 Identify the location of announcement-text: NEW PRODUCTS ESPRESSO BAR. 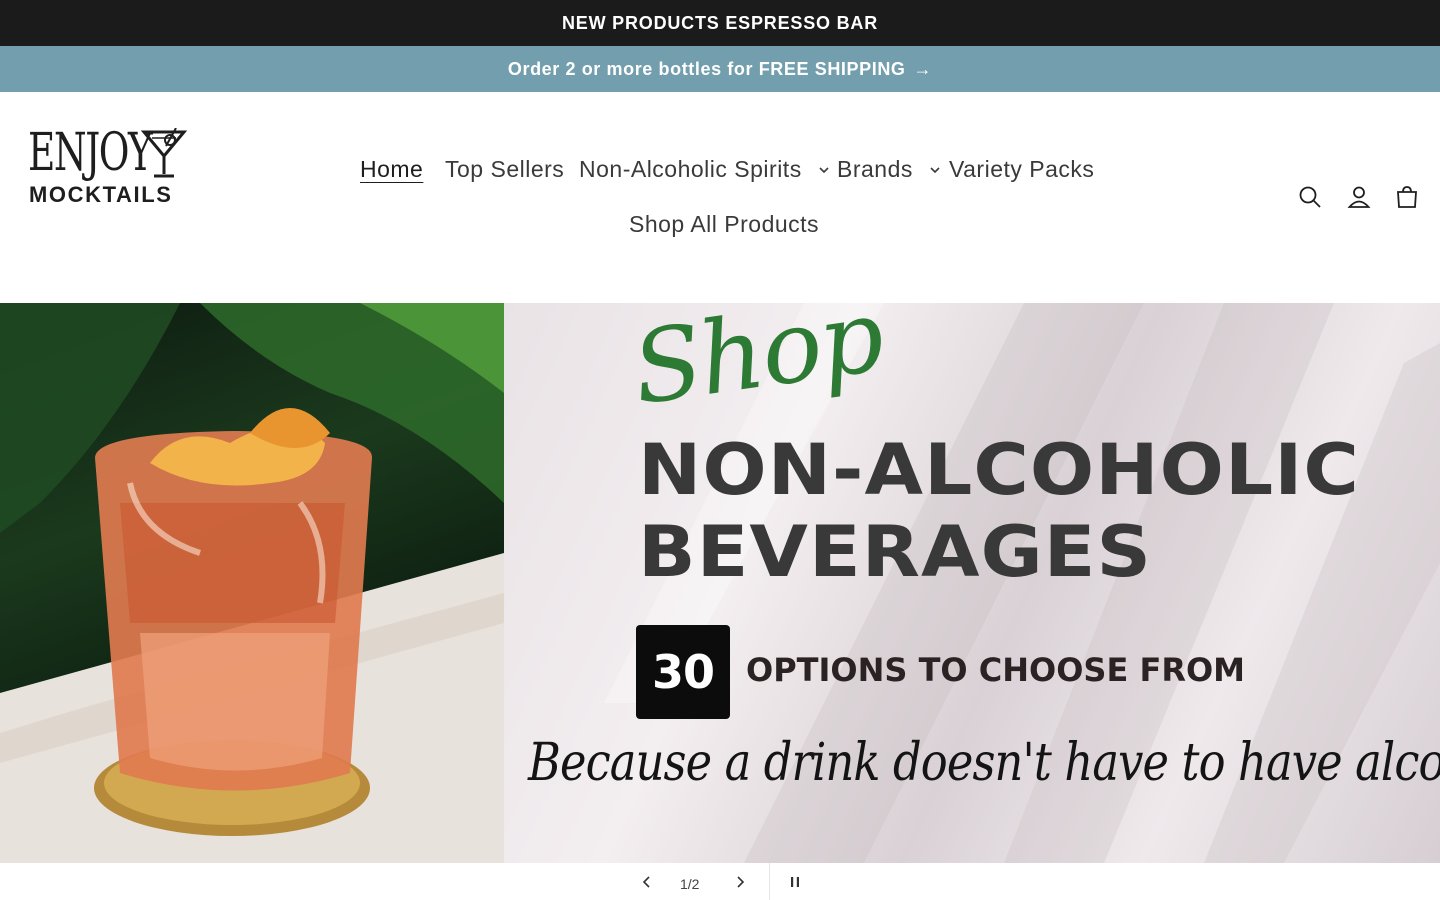
(720, 22).